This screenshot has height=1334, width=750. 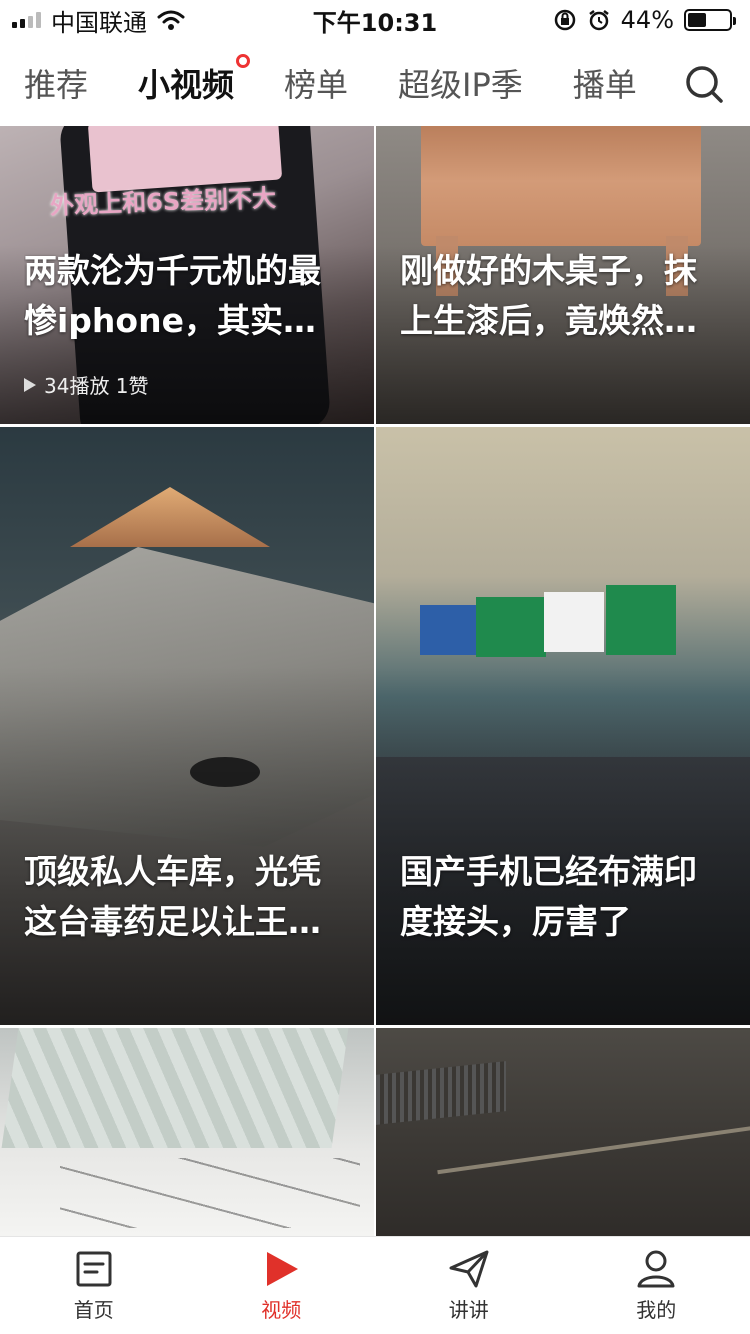 I want to click on car-hood-writing, so click(x=210, y=1193).